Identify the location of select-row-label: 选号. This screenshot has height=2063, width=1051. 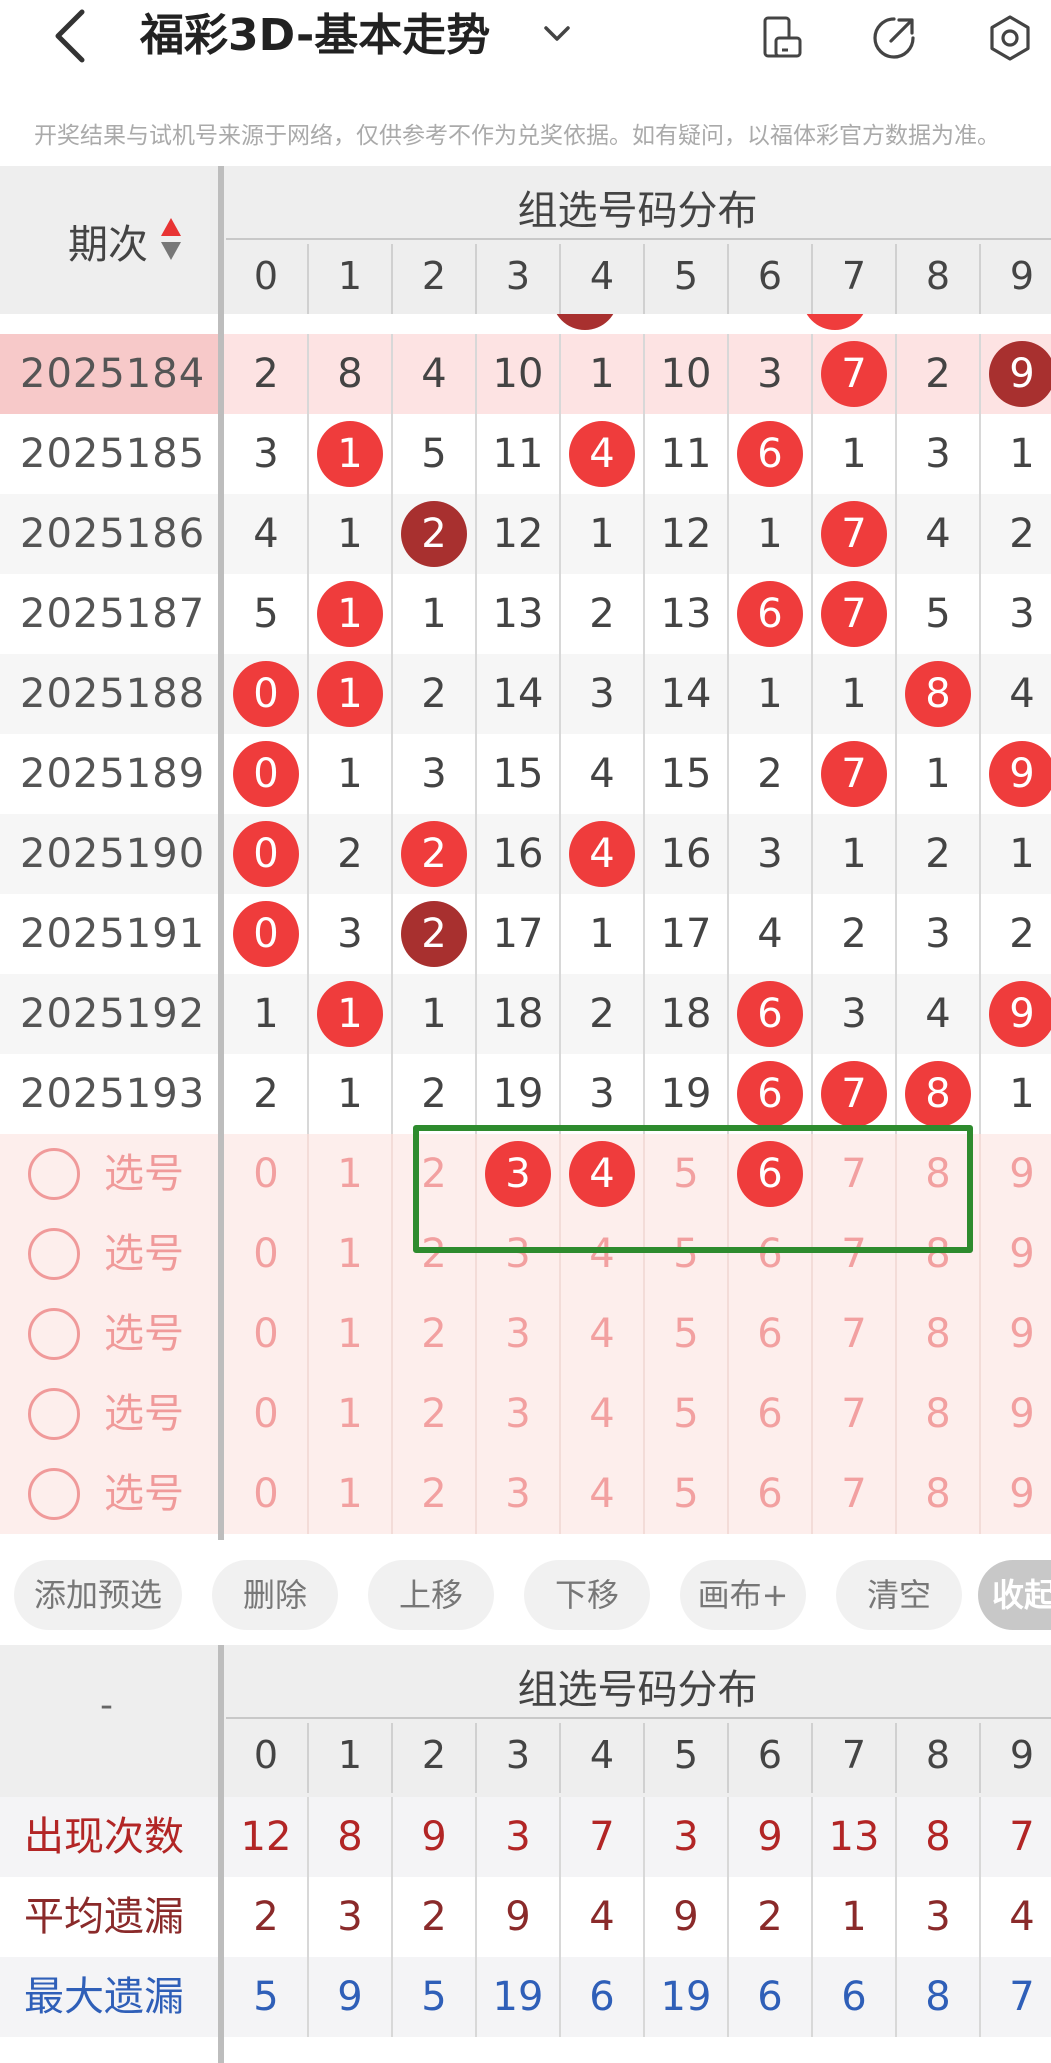
(144, 1254).